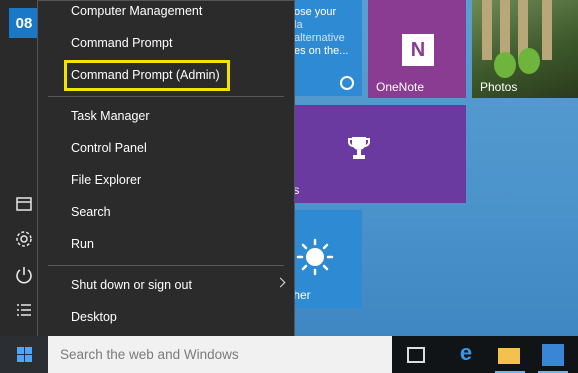 Image resolution: width=578 pixels, height=373 pixels. I want to click on onenote-tile: N OneNote, so click(417, 49).